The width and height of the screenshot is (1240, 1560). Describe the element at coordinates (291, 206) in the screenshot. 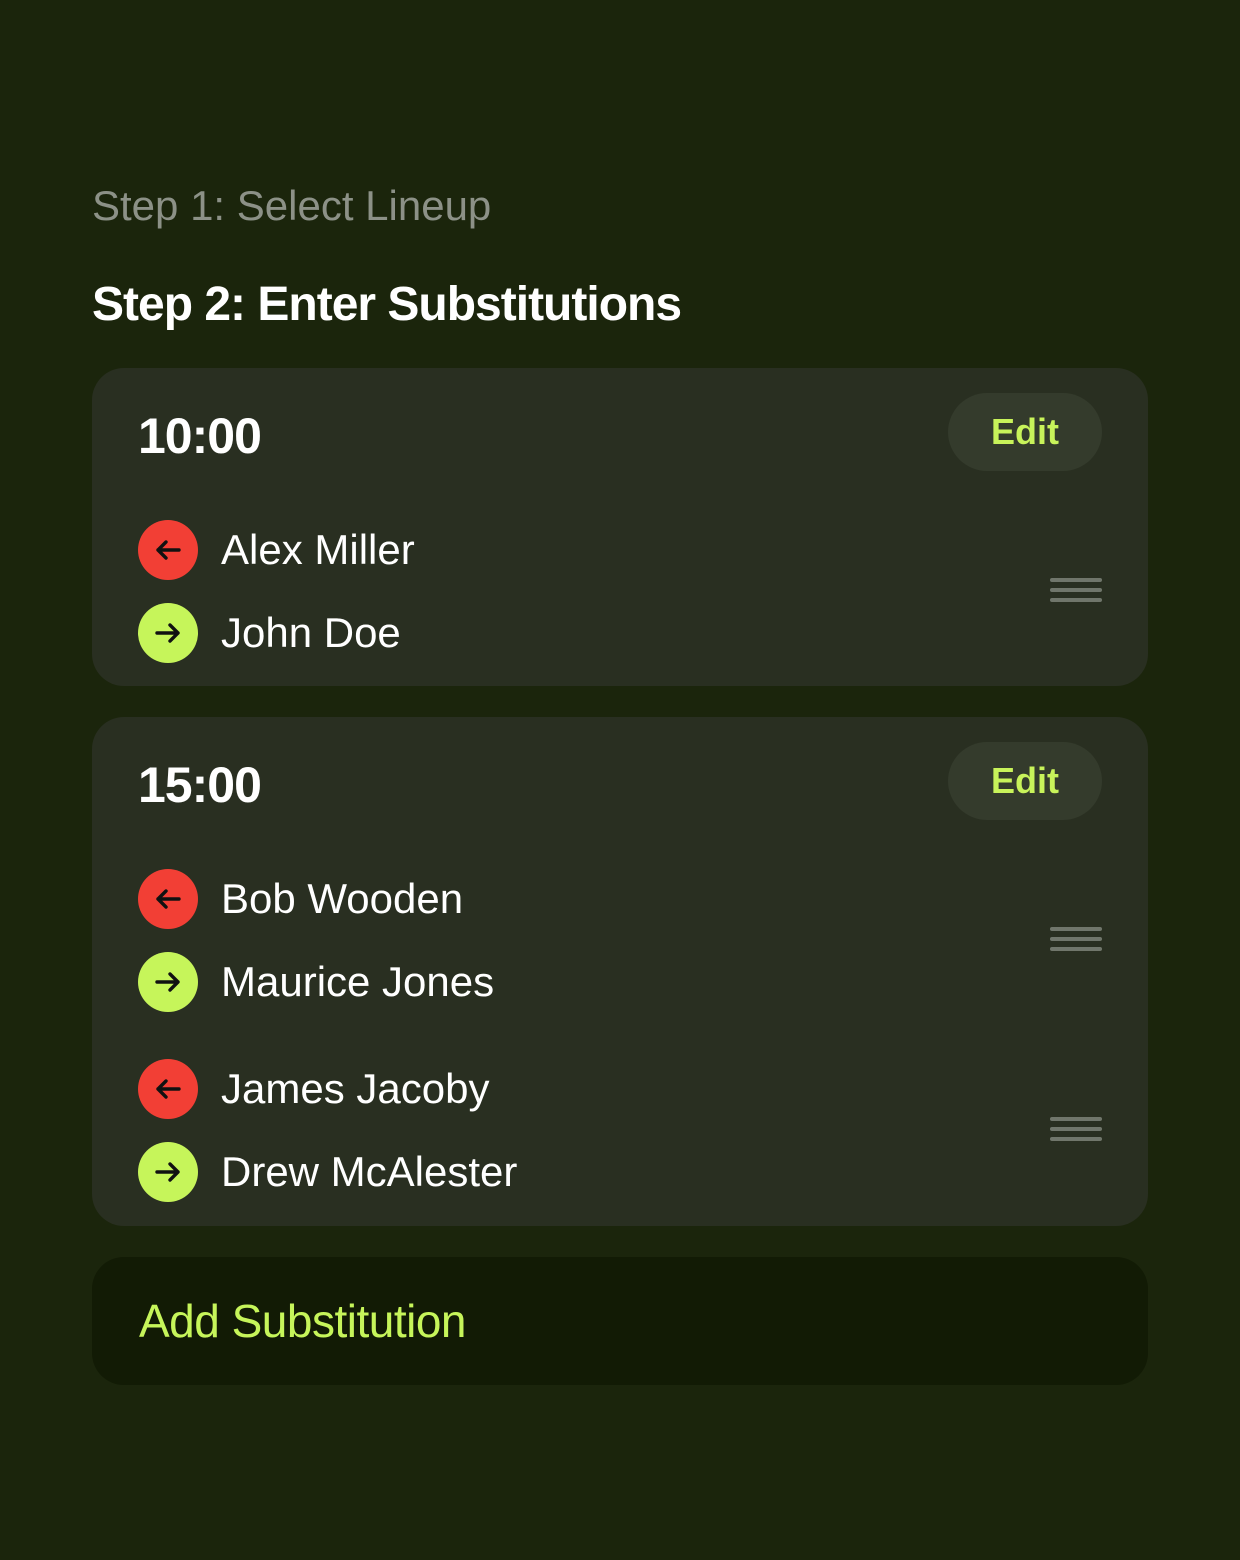

I see `step1-link: Step 1: Select Lineup` at that location.